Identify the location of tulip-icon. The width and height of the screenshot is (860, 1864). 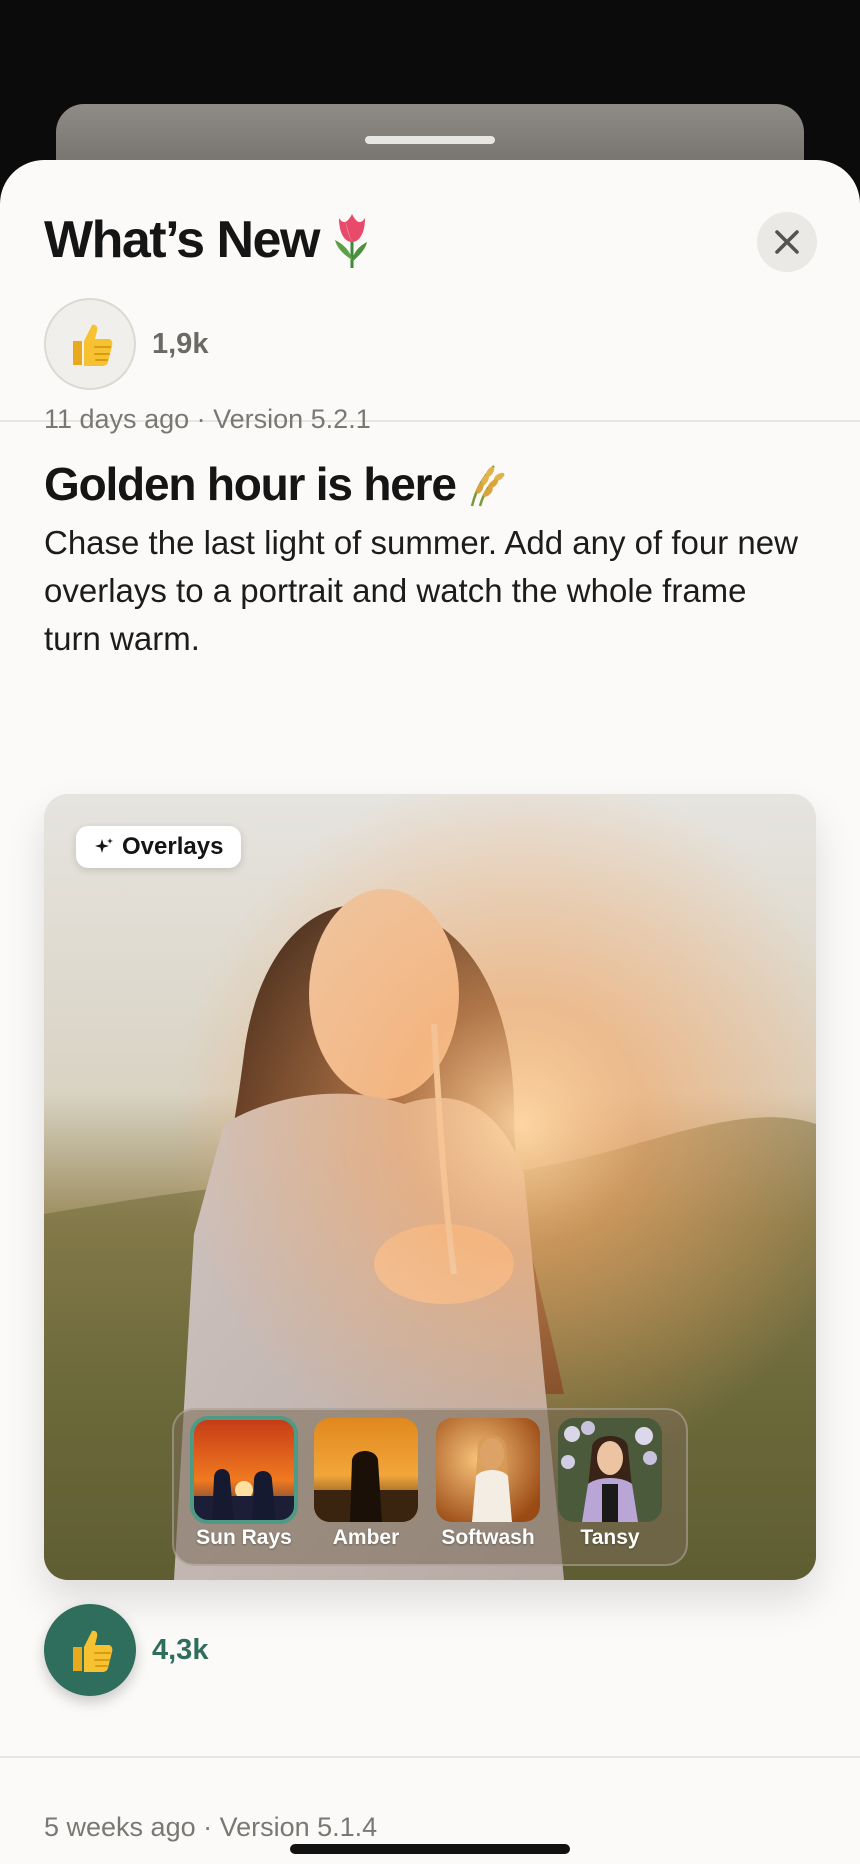
(350, 241).